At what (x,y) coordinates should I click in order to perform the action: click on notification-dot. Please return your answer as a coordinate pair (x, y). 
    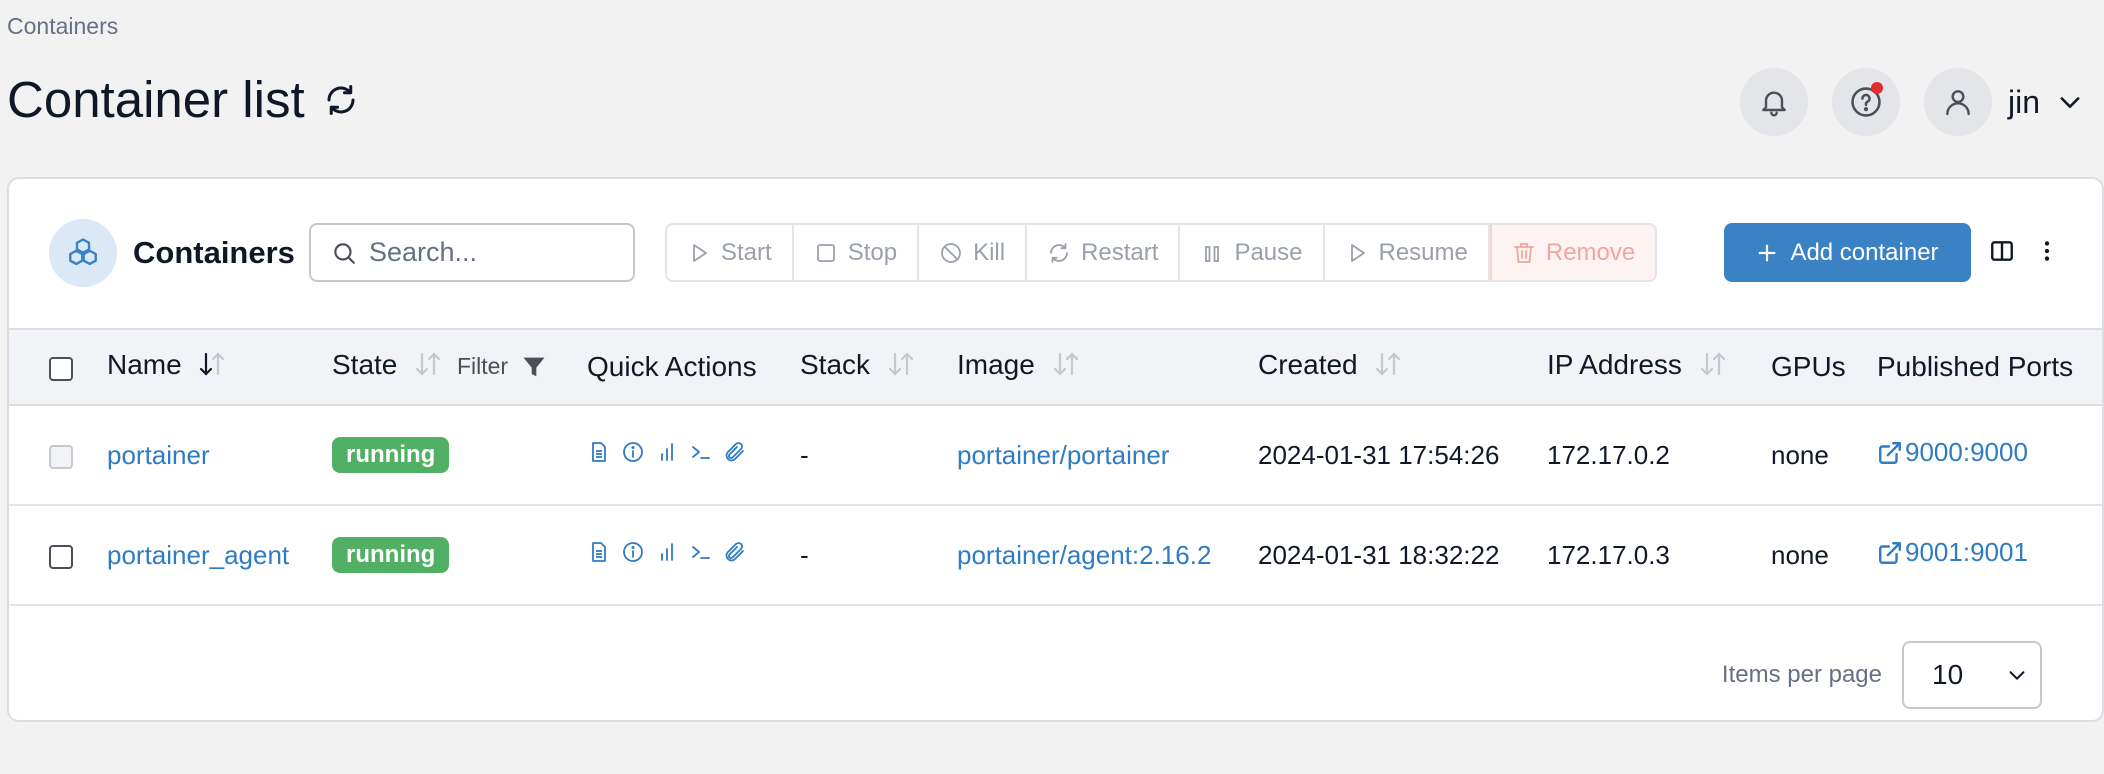
    Looking at the image, I should click on (1876, 88).